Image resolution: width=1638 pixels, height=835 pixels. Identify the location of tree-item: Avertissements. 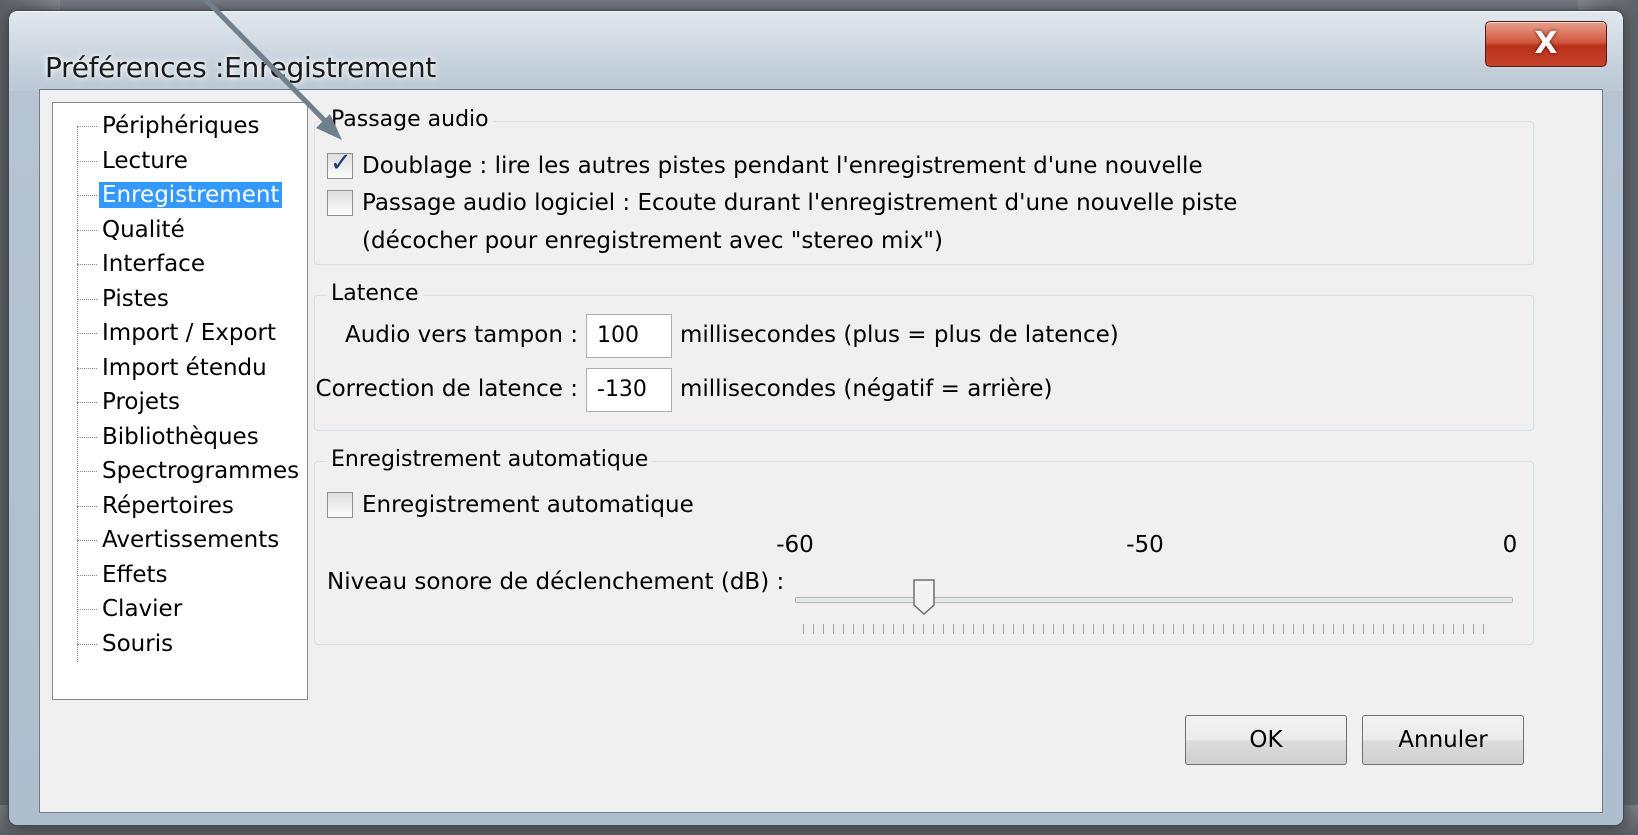
(179, 540).